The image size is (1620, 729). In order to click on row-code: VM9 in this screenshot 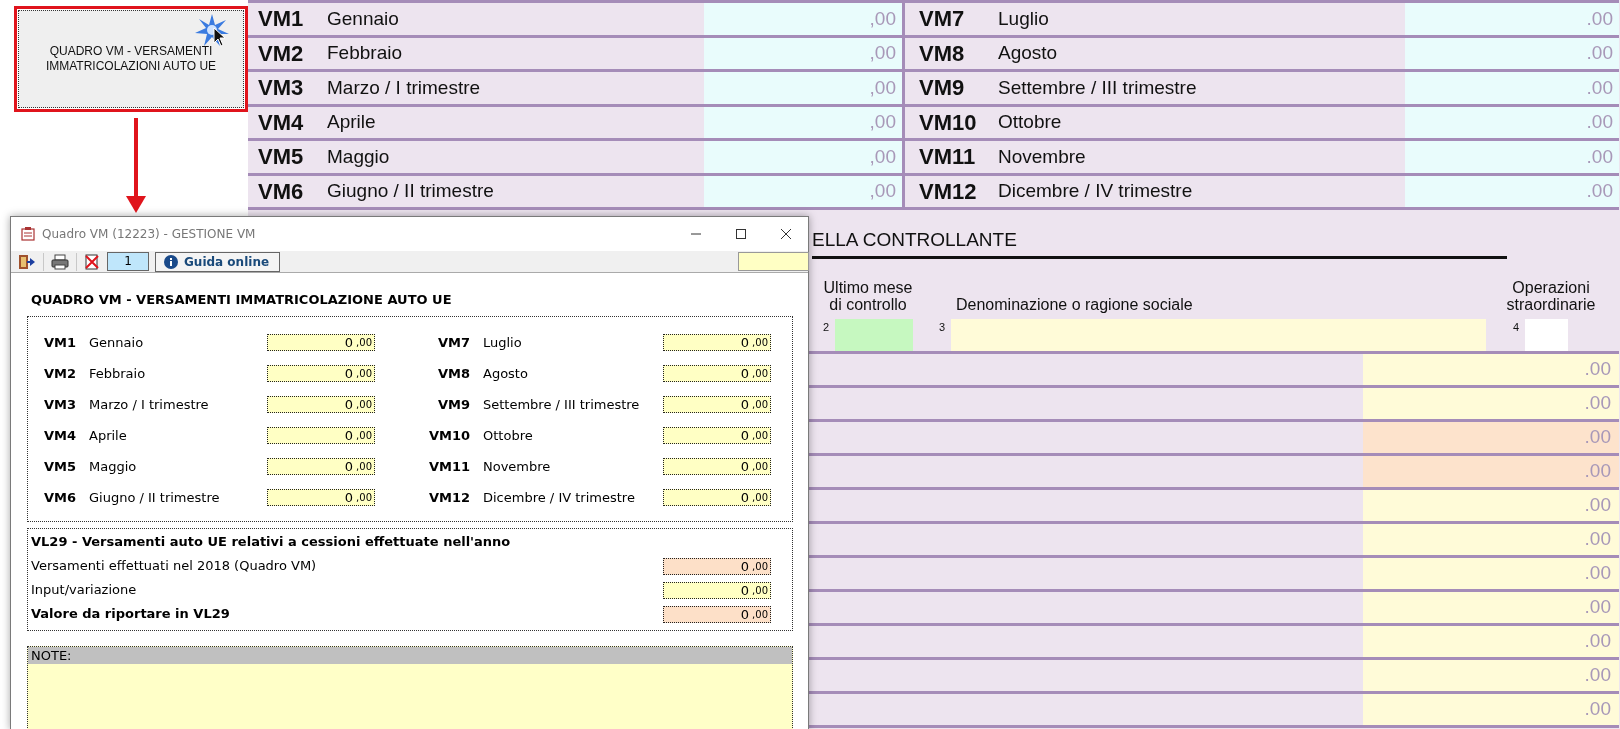, I will do `click(453, 404)`.